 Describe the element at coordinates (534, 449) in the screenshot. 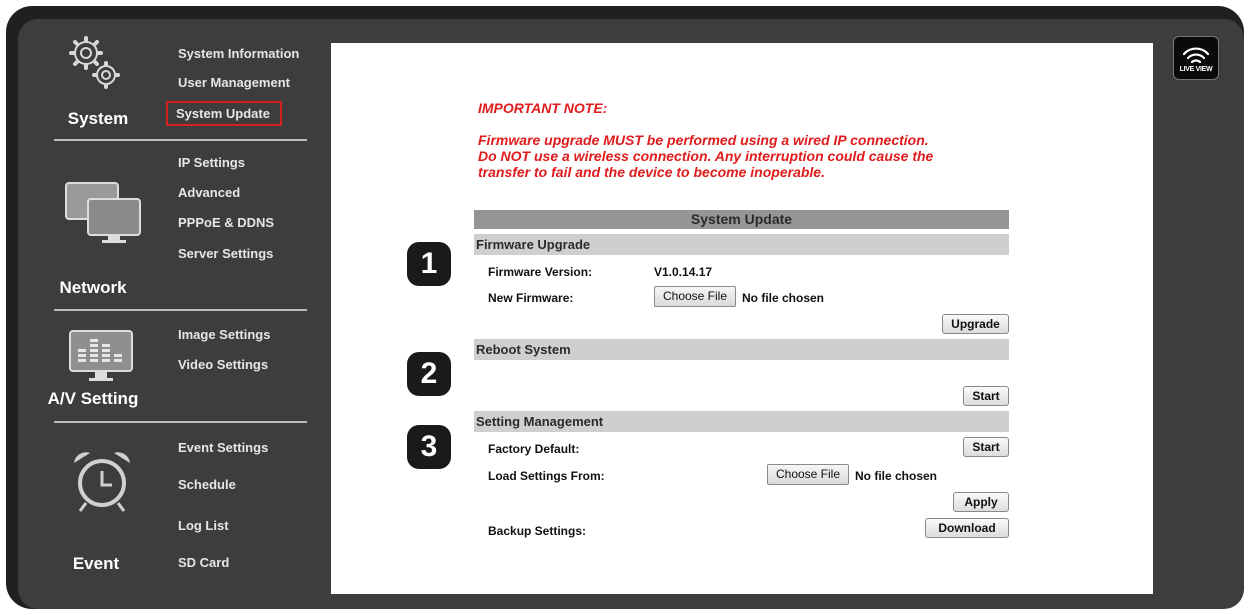

I see `factory-default-label: Factory Default:` at that location.